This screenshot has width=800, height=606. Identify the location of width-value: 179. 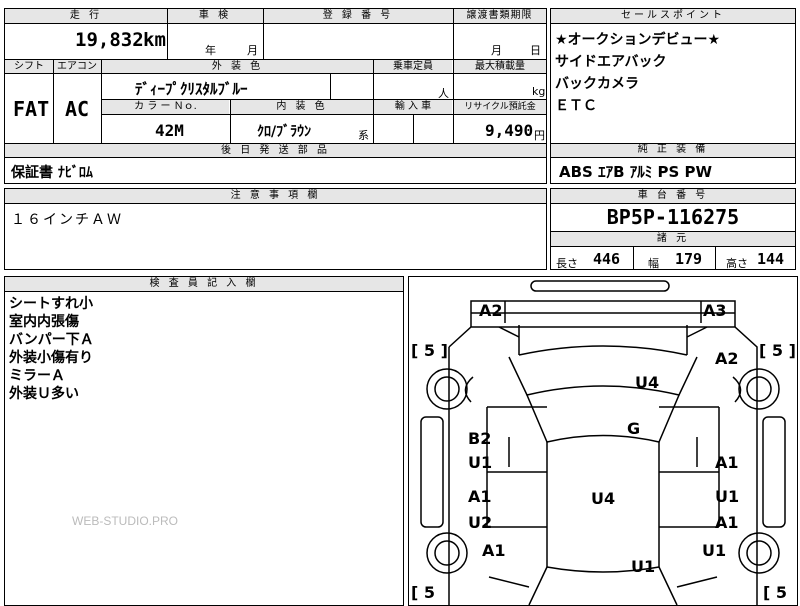
(689, 259).